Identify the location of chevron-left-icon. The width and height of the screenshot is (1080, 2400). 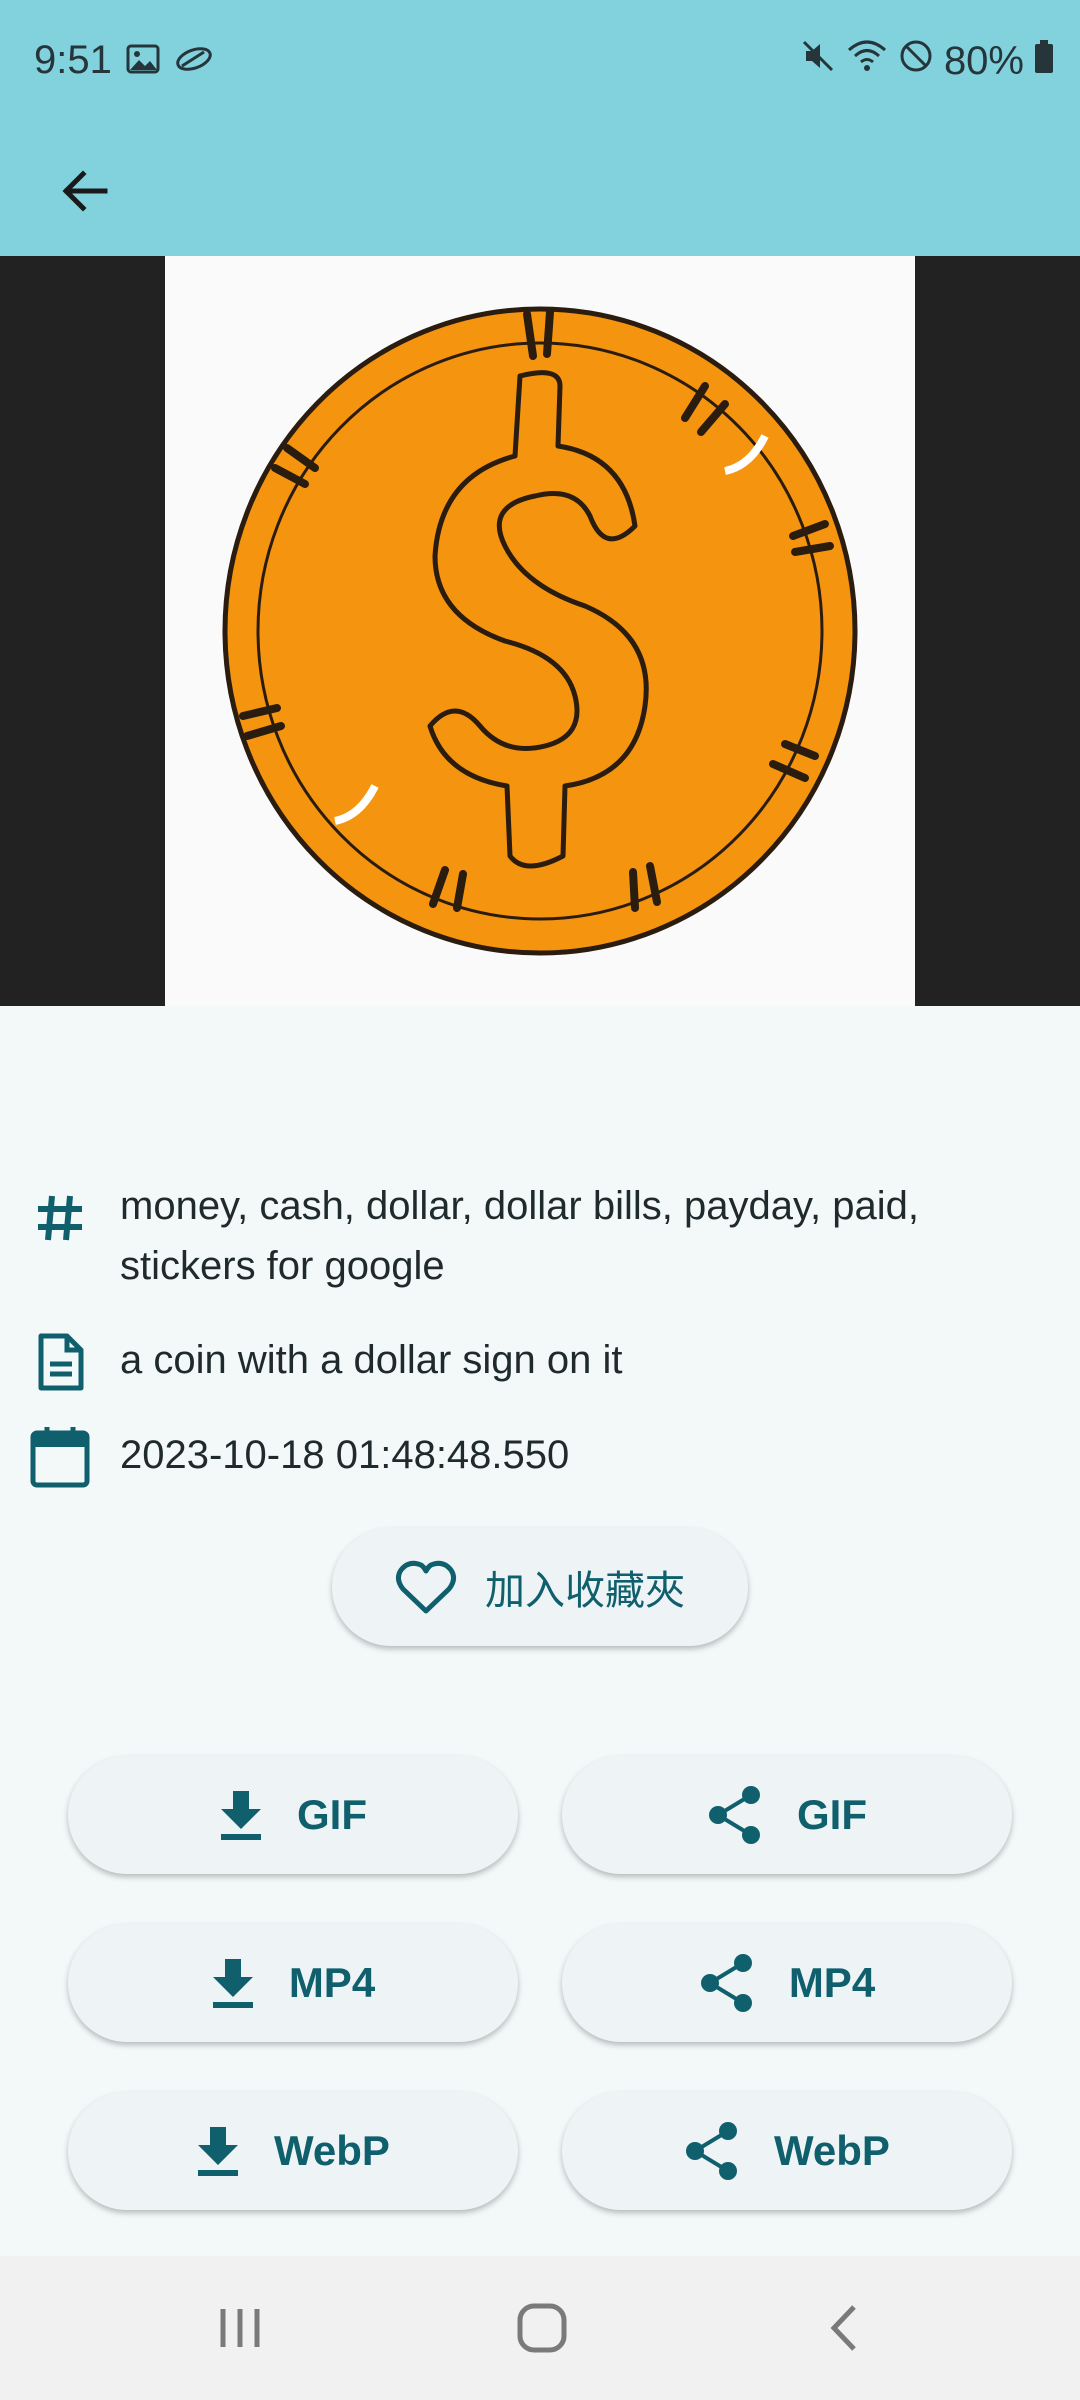
(843, 2328).